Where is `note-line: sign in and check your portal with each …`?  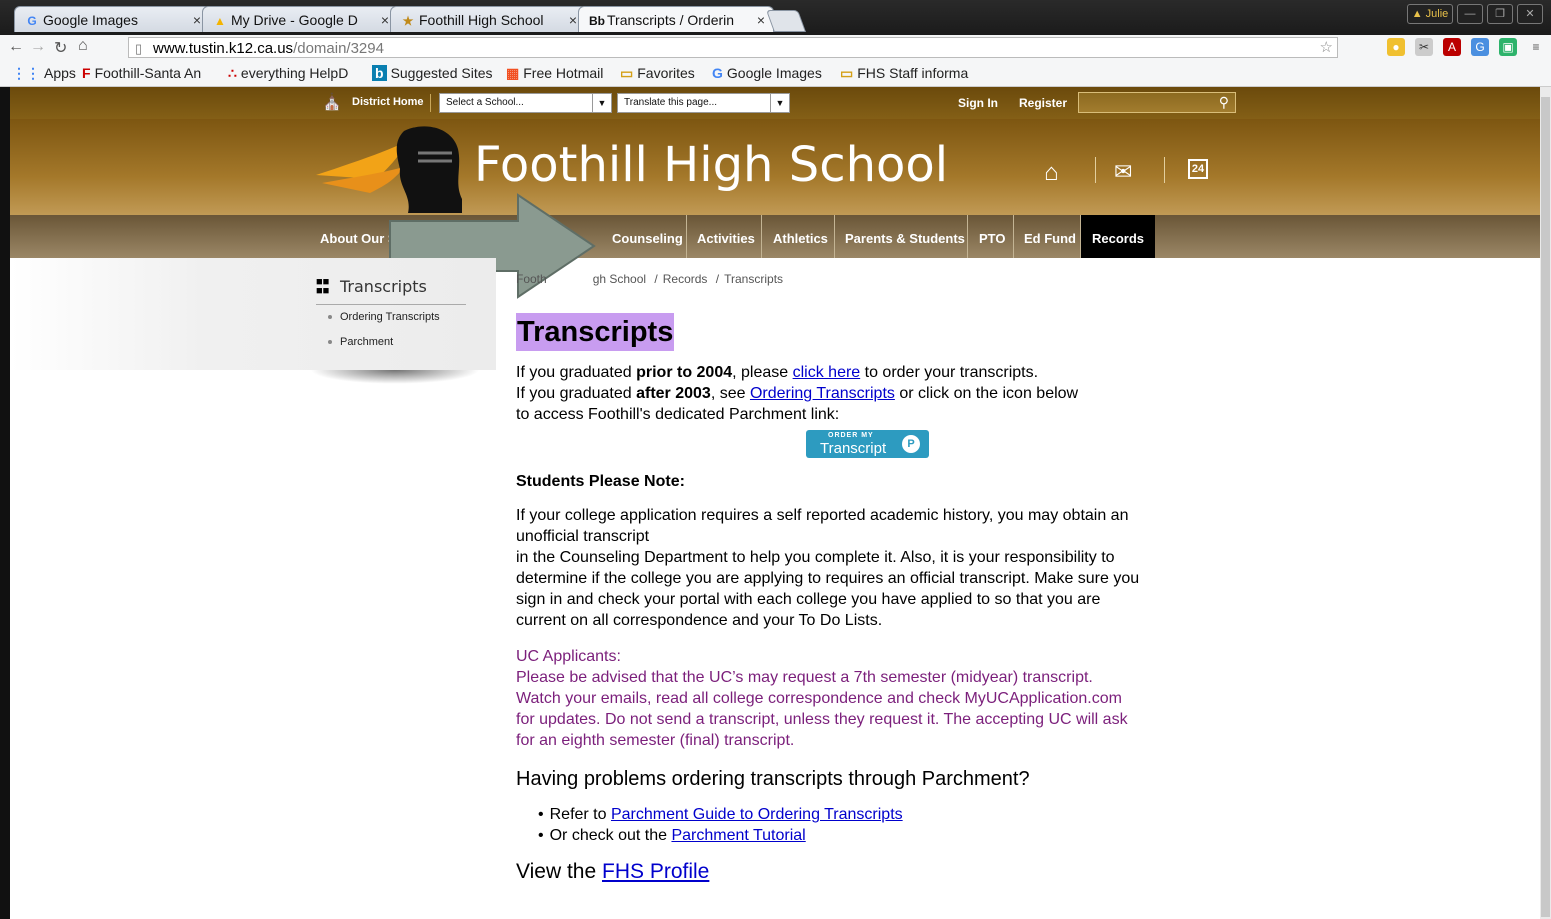
note-line: sign in and check your portal with each … is located at coordinates (808, 599).